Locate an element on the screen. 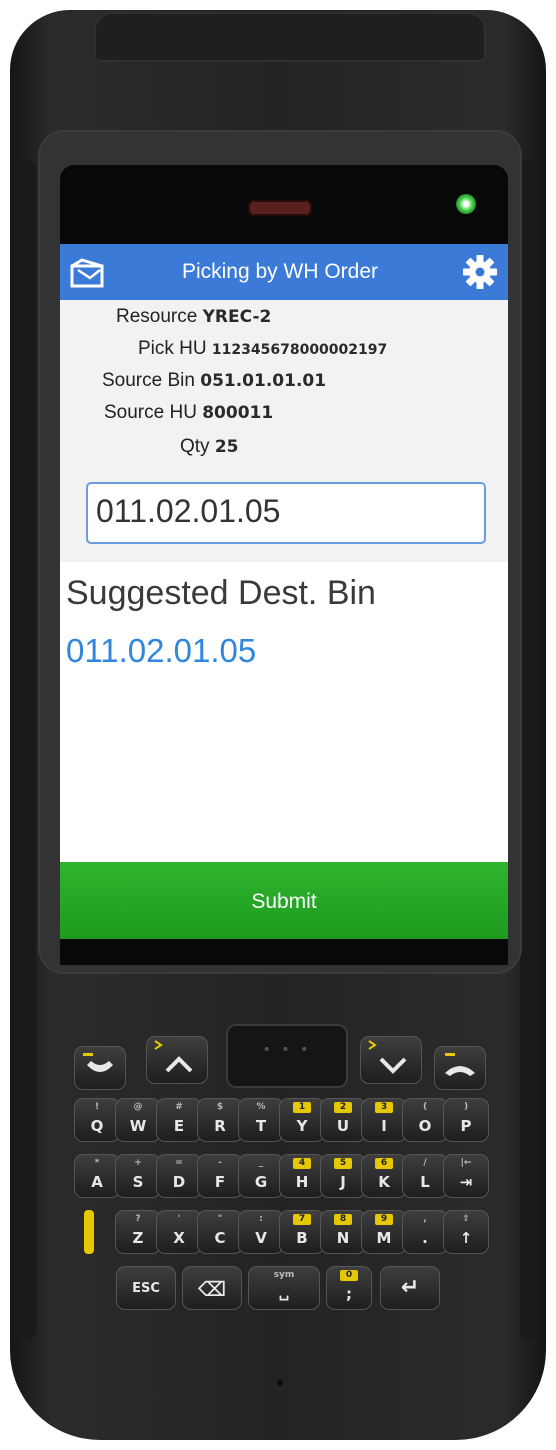 This screenshot has height=1450, width=556. key-k: 6K is located at coordinates (384, 1176).